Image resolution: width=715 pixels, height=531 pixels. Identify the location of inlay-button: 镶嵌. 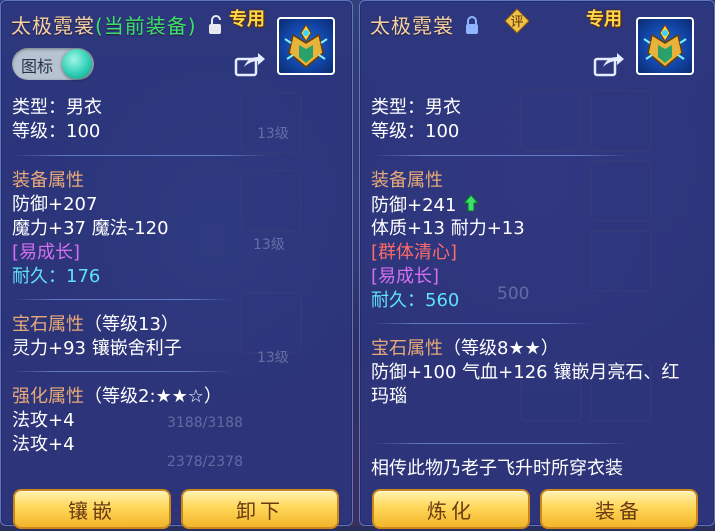
(92, 509).